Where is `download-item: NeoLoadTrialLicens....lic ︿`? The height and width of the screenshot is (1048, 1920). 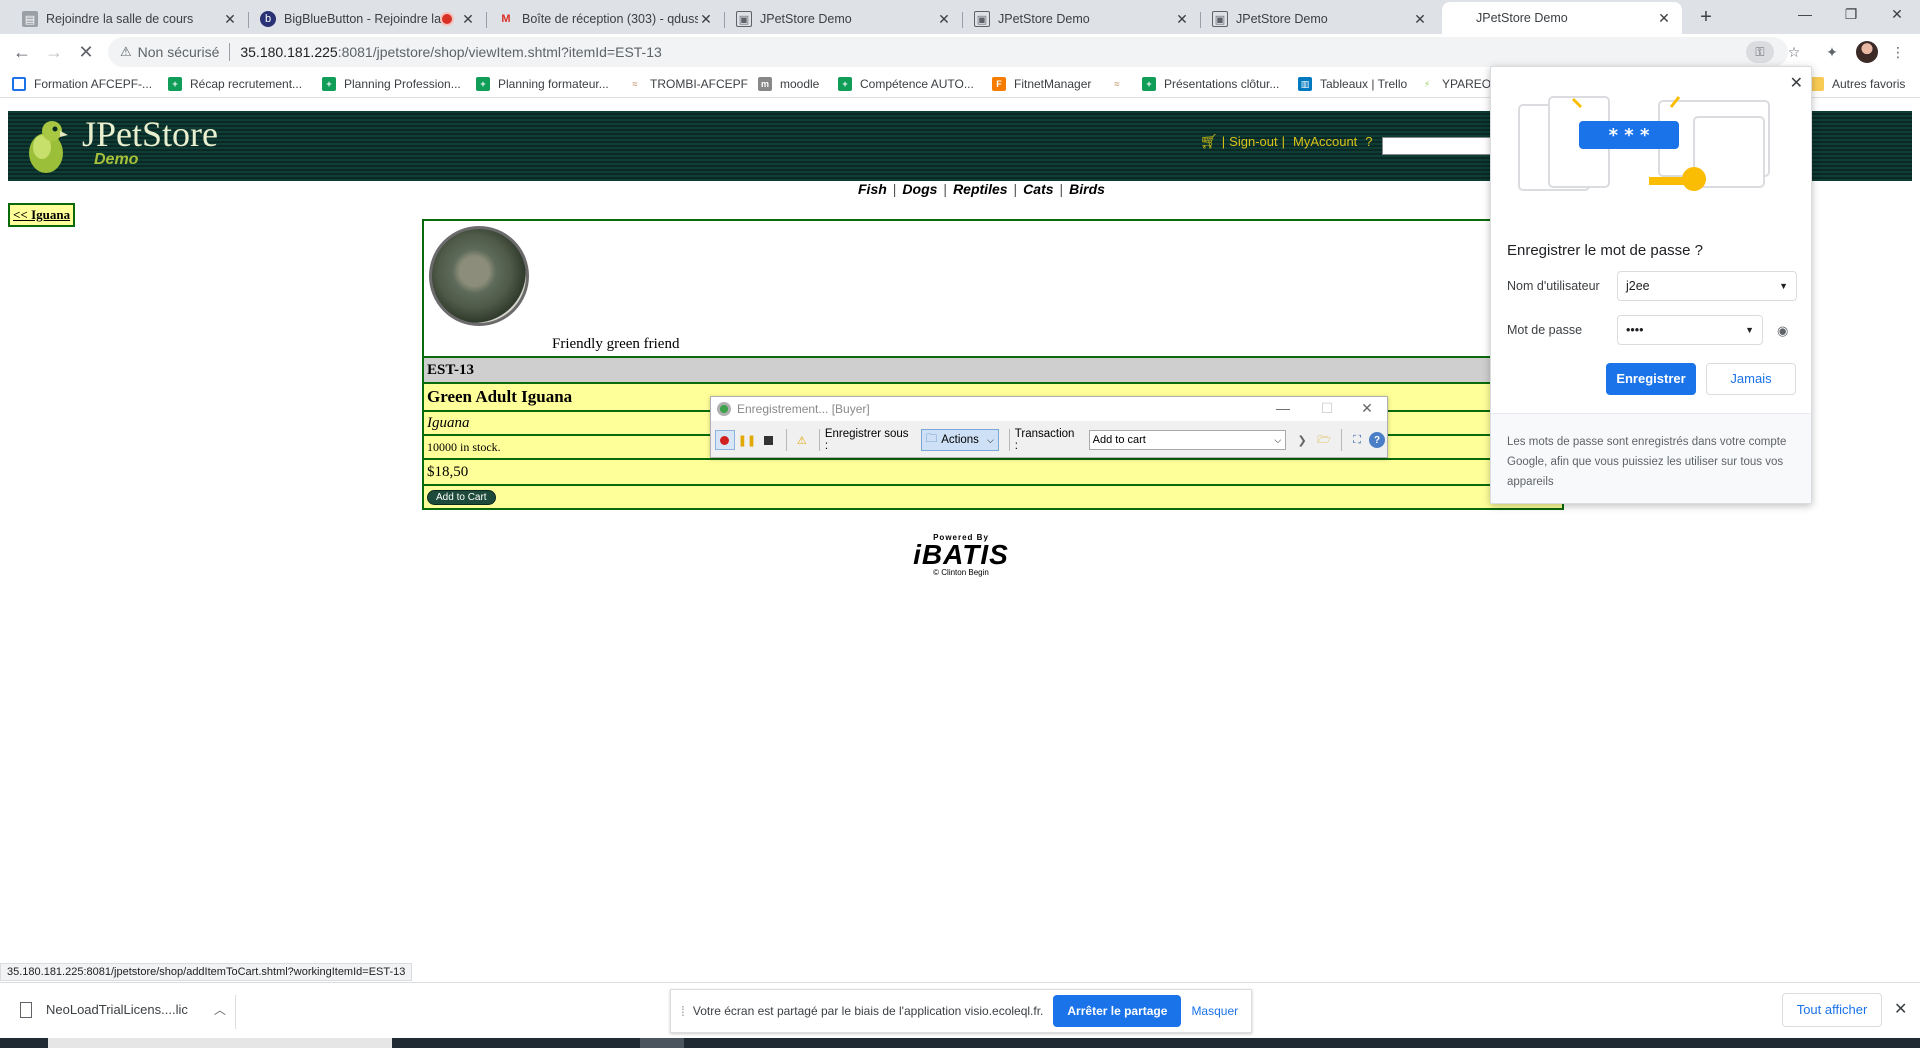 download-item: NeoLoadTrialLicens....lic ︿ is located at coordinates (123, 1009).